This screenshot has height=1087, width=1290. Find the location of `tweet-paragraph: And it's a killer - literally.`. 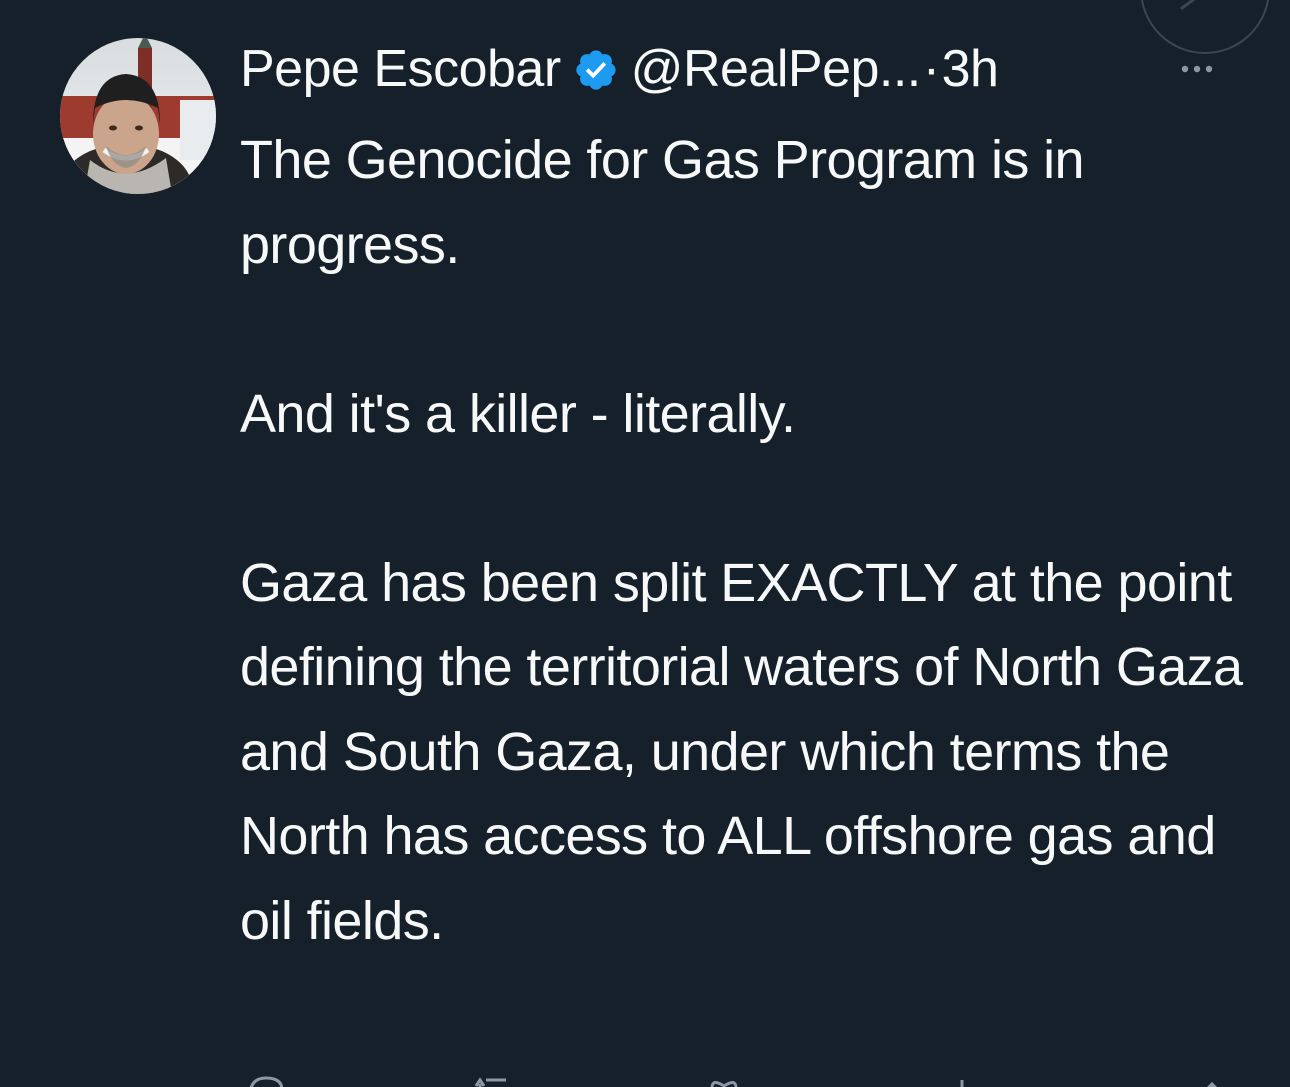

tweet-paragraph: And it's a killer - literally. is located at coordinates (518, 413).